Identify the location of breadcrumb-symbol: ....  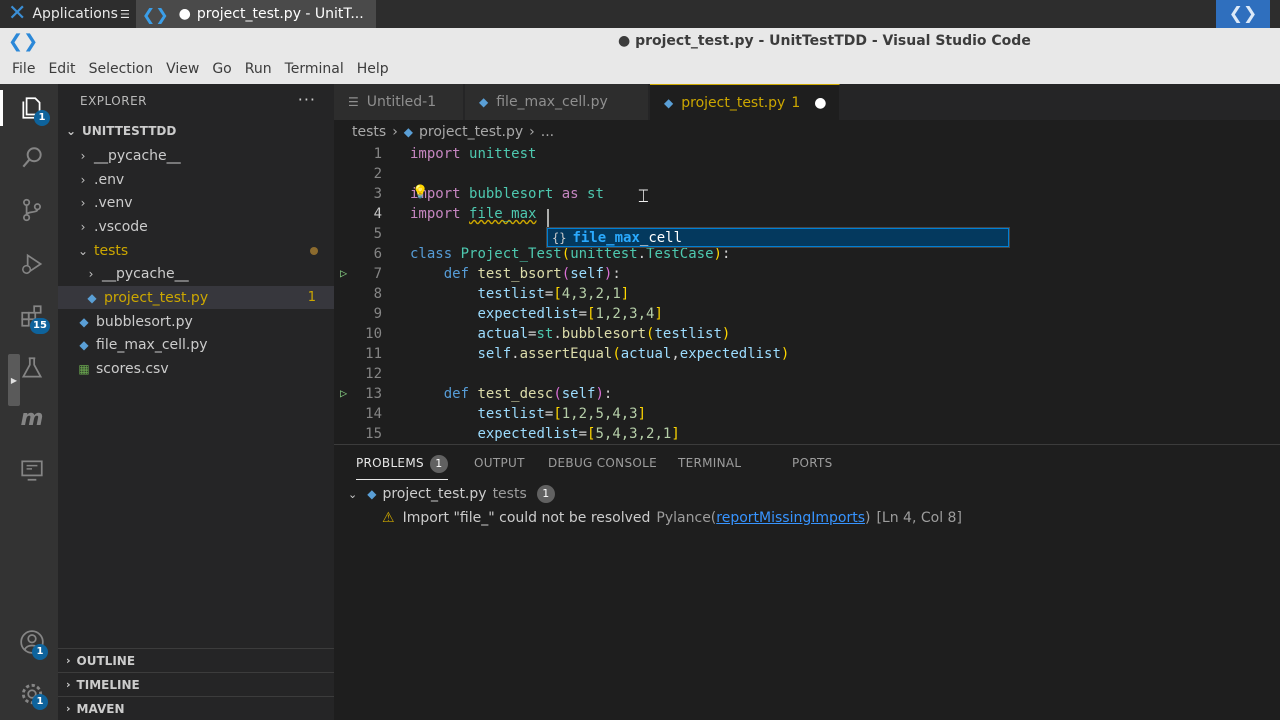
(547, 132).